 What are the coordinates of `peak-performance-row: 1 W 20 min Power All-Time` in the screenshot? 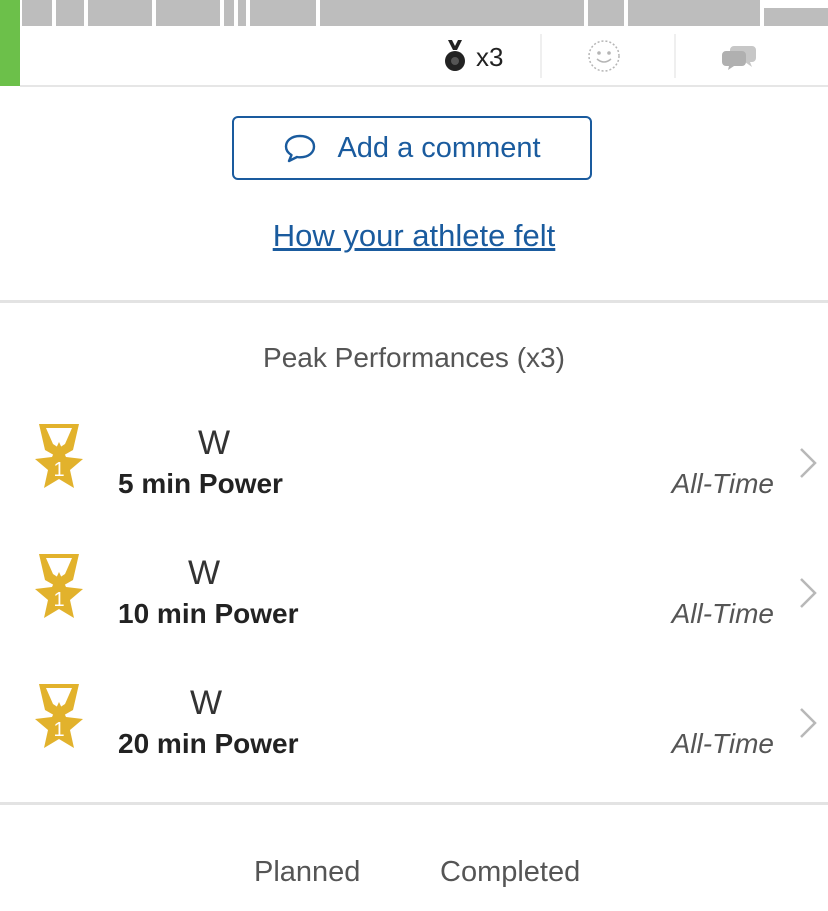 It's located at (414, 739).